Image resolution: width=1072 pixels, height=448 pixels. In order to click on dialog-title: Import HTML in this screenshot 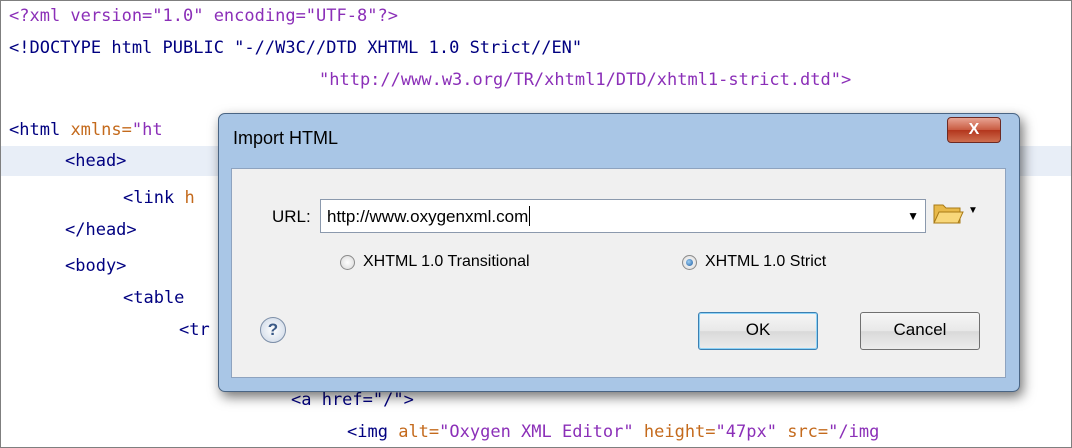, I will do `click(286, 138)`.